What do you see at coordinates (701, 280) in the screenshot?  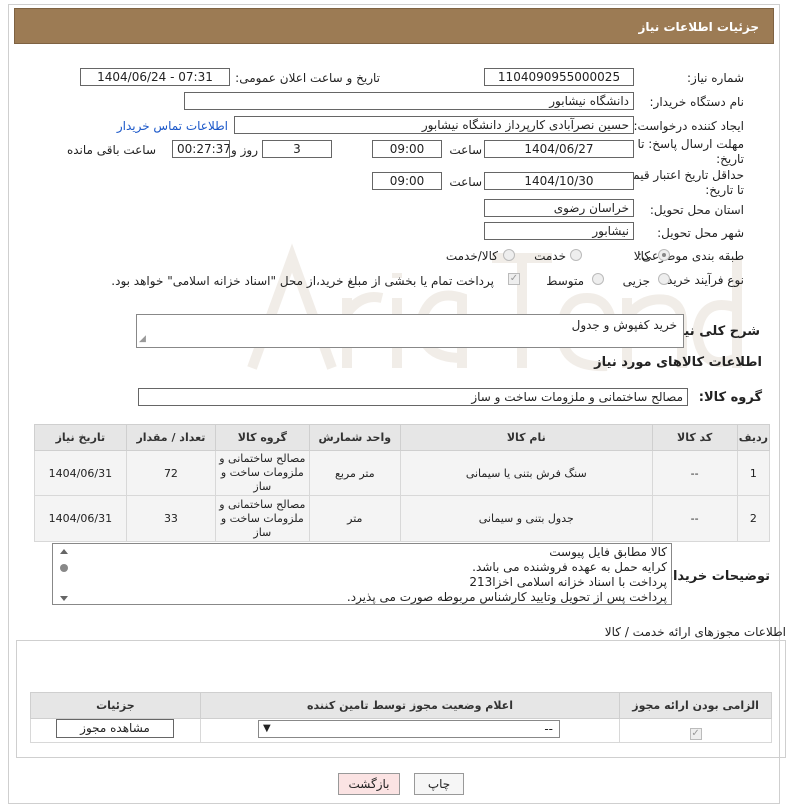 I see `process-label: نوع فرآیند خرید :` at bounding box center [701, 280].